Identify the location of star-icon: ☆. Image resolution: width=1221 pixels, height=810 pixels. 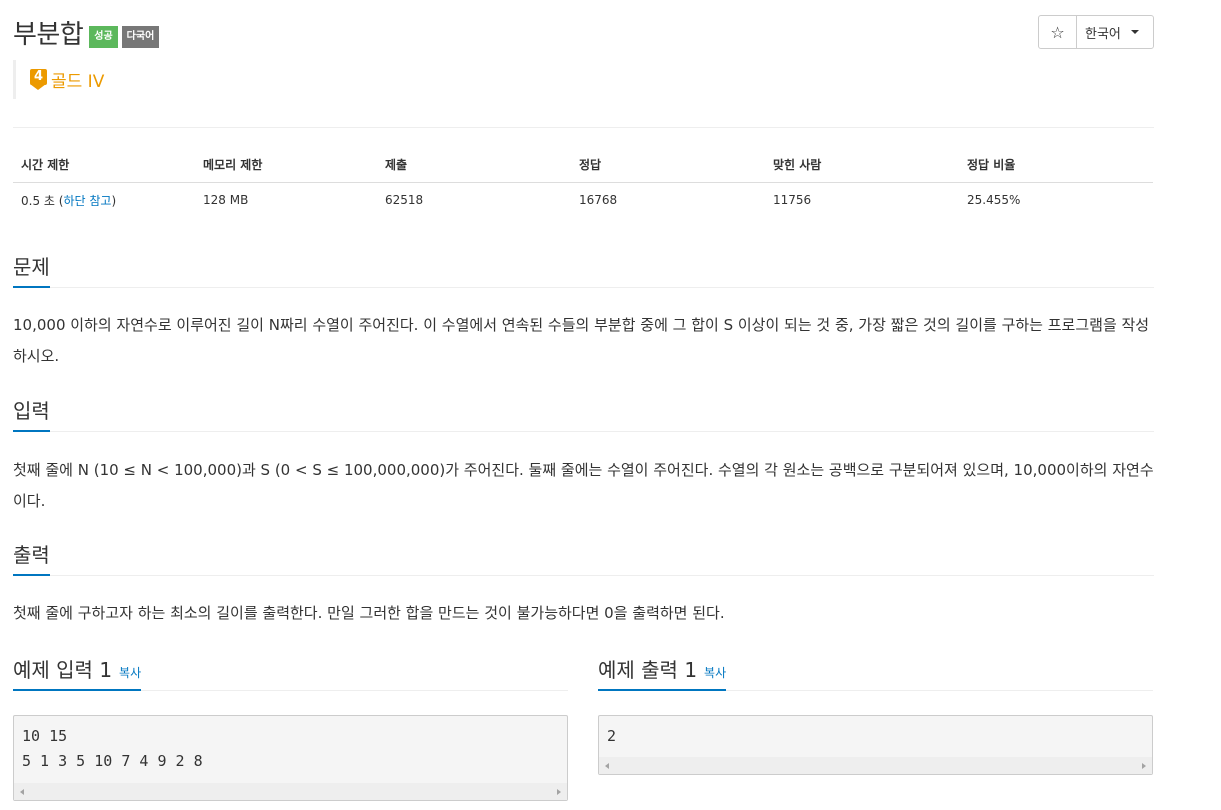
(1057, 32).